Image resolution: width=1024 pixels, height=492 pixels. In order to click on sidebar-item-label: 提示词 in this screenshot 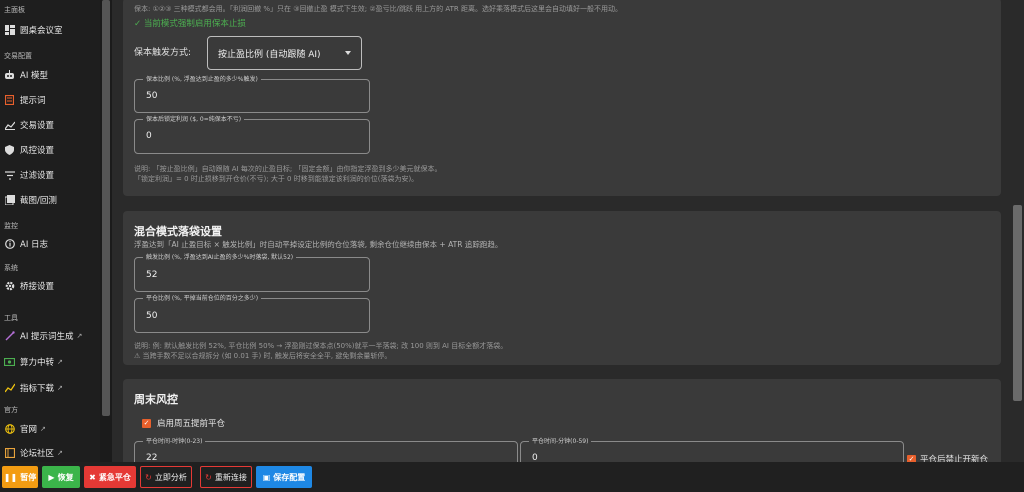, I will do `click(33, 101)`.